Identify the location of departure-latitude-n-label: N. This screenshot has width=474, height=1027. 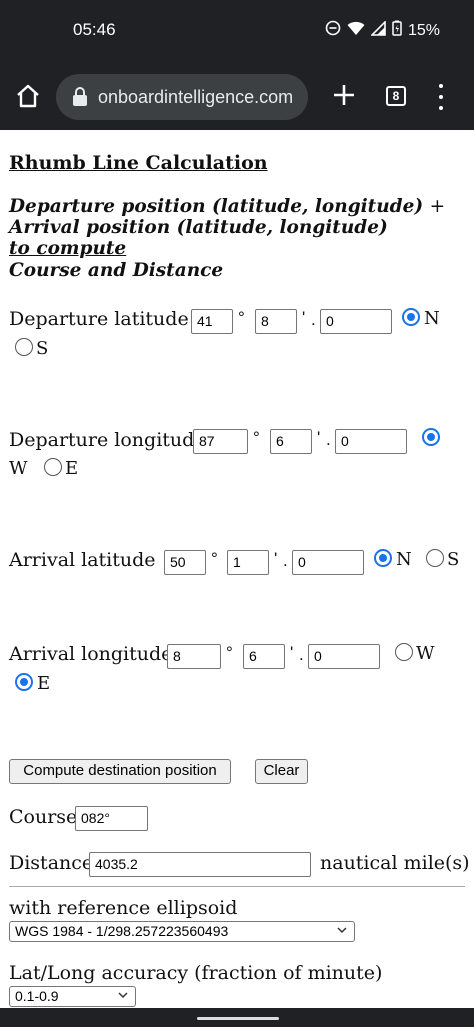
(432, 318).